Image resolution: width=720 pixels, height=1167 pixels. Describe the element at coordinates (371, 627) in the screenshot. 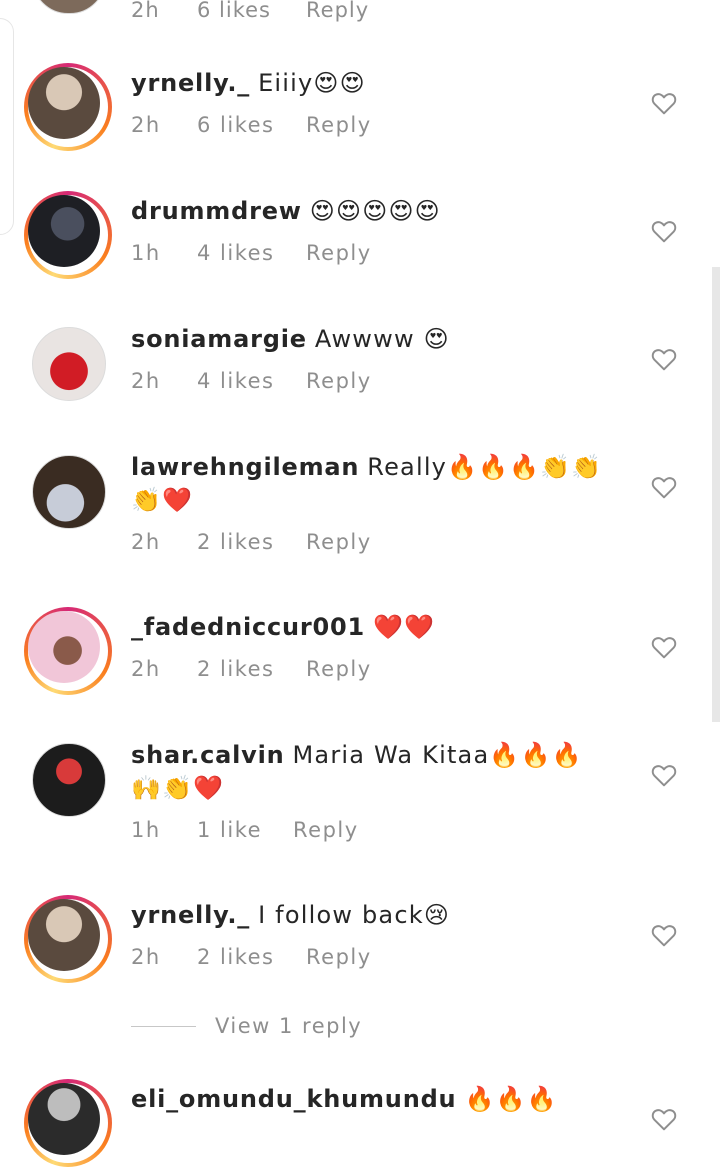

I see `comment-text: _fadedniccur001 ❤️❤️` at that location.